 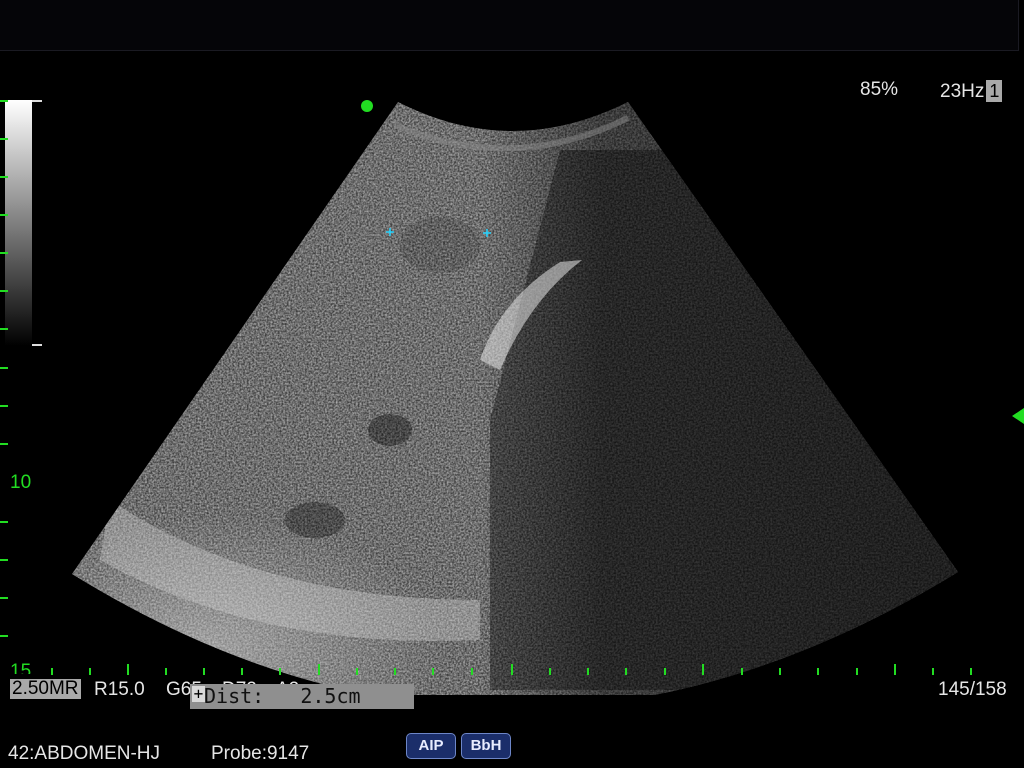 What do you see at coordinates (972, 689) in the screenshot?
I see `cine-frame-counter: 145/158` at bounding box center [972, 689].